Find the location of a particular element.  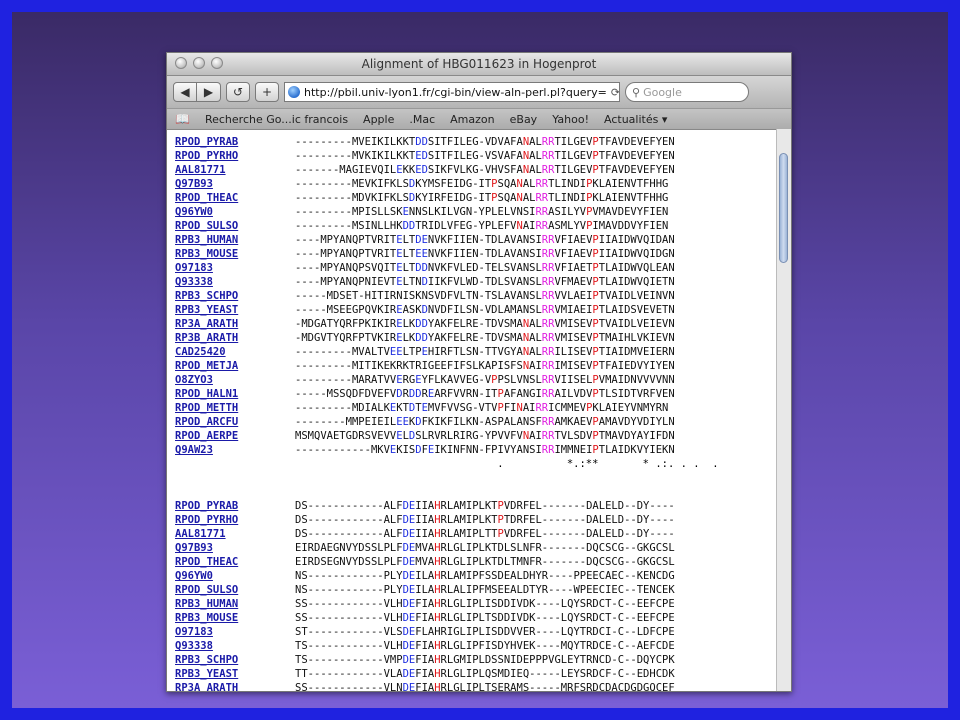

bookmark-item: Apple is located at coordinates (378, 119).